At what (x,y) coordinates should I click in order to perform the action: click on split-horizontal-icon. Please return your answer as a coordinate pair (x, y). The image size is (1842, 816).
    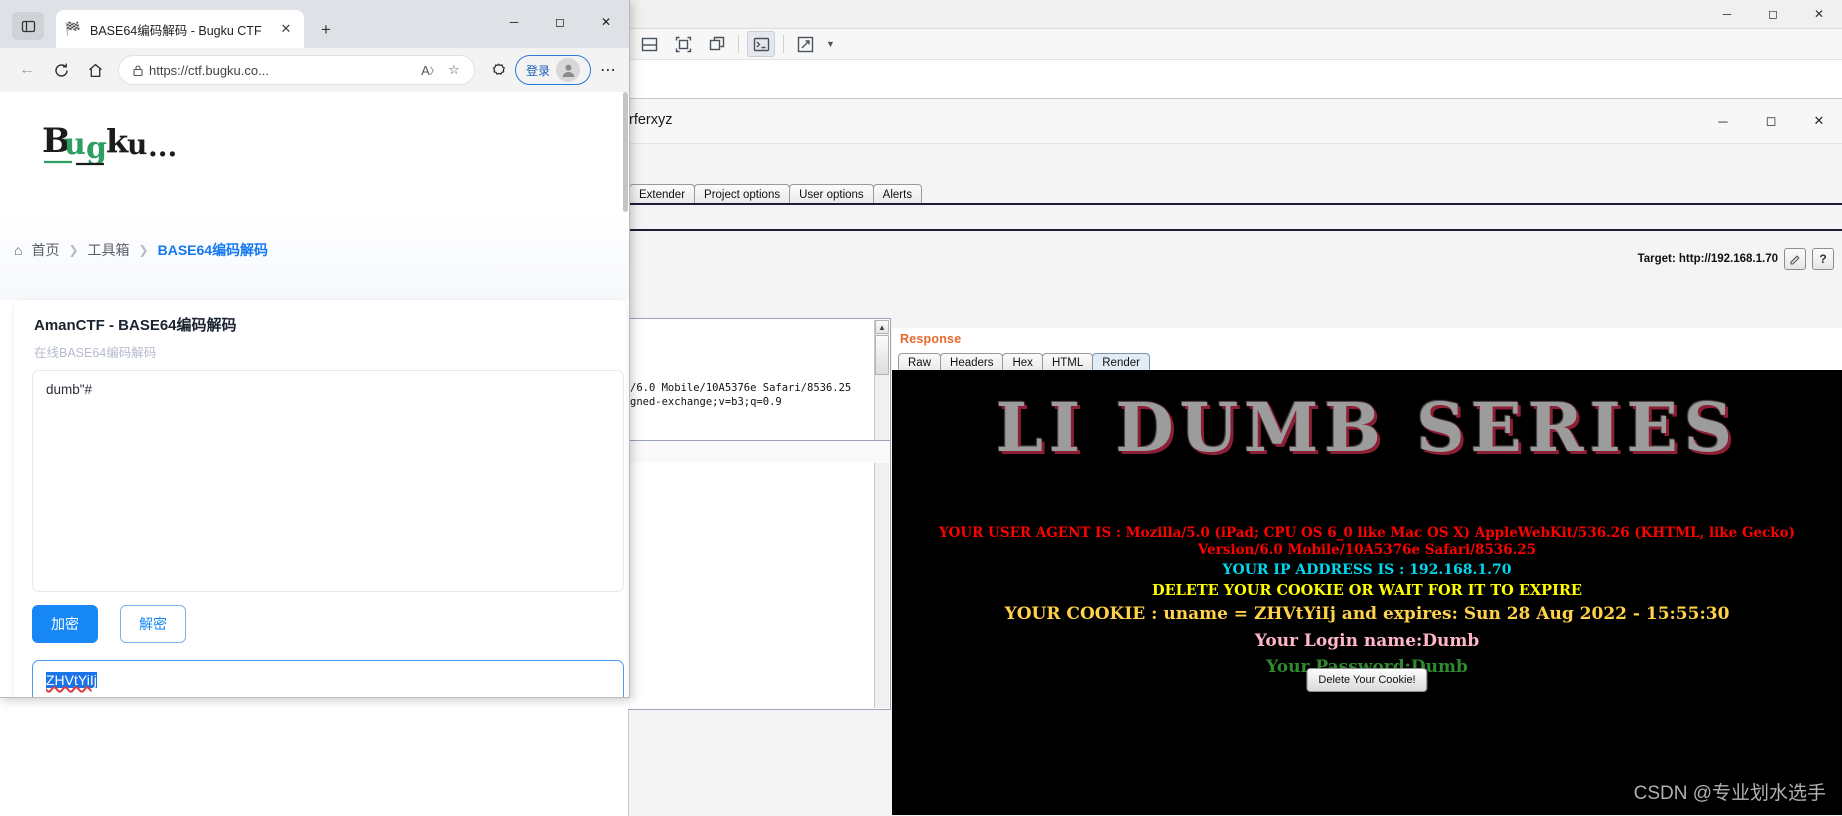
    Looking at the image, I should click on (649, 44).